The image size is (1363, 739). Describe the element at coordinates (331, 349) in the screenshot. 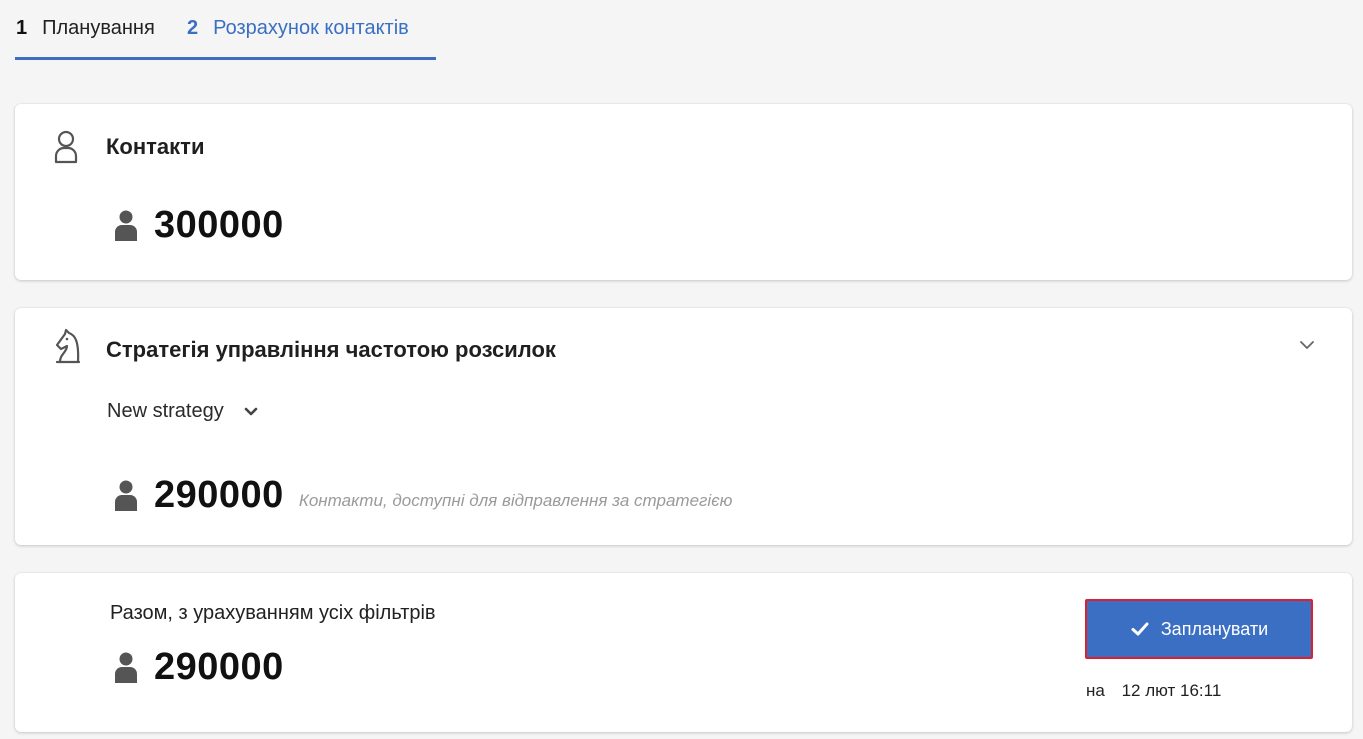

I see `card-title: Стратегія управління частотою розсилок` at that location.